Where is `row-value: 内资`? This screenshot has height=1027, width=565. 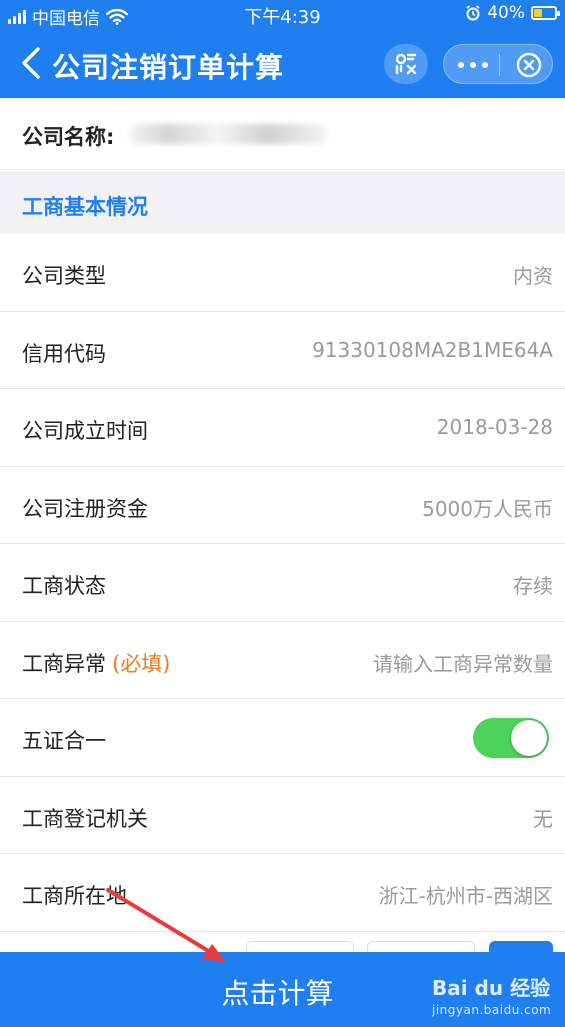 row-value: 内资 is located at coordinates (533, 276).